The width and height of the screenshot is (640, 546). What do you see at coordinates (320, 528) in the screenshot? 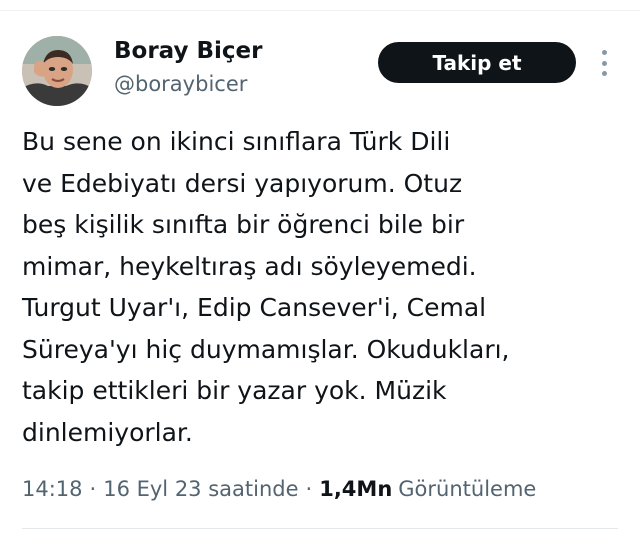
I see `bottom-divider` at bounding box center [320, 528].